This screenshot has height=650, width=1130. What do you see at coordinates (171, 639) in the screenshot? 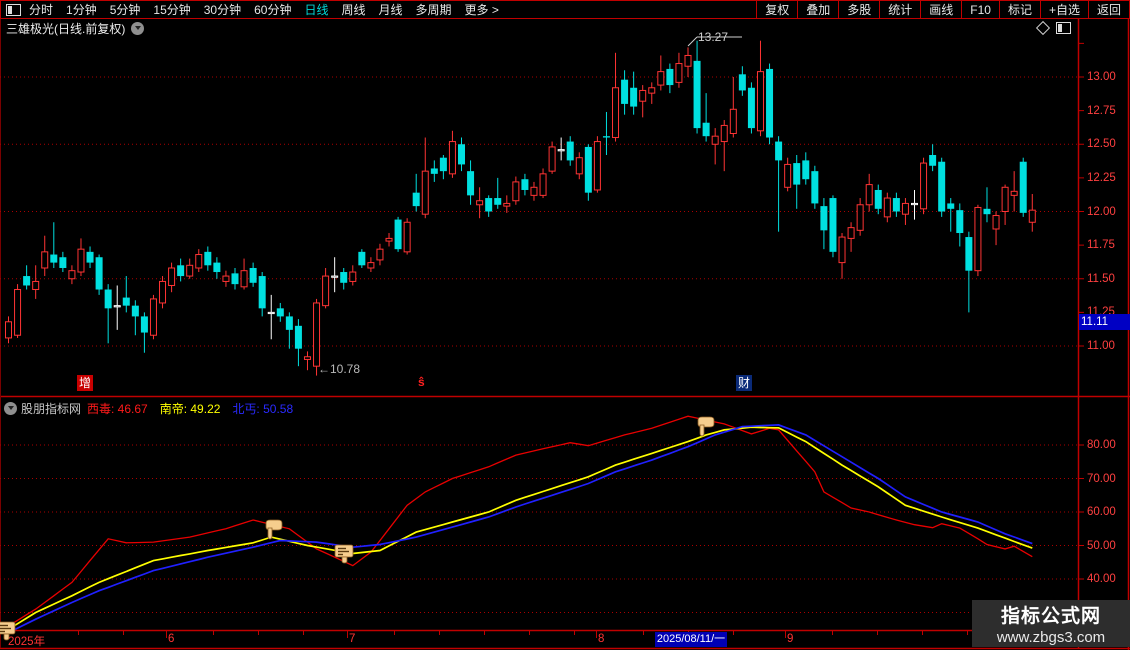
I see `month-label-6: 6` at bounding box center [171, 639].